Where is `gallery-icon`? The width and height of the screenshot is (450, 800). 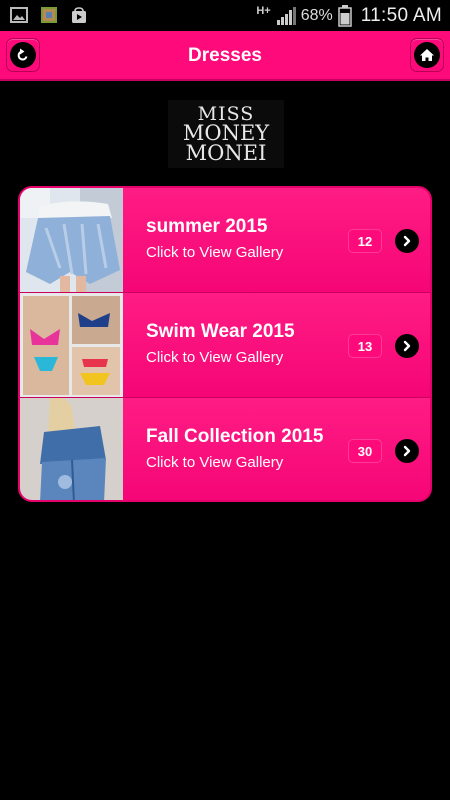
gallery-icon is located at coordinates (19, 15).